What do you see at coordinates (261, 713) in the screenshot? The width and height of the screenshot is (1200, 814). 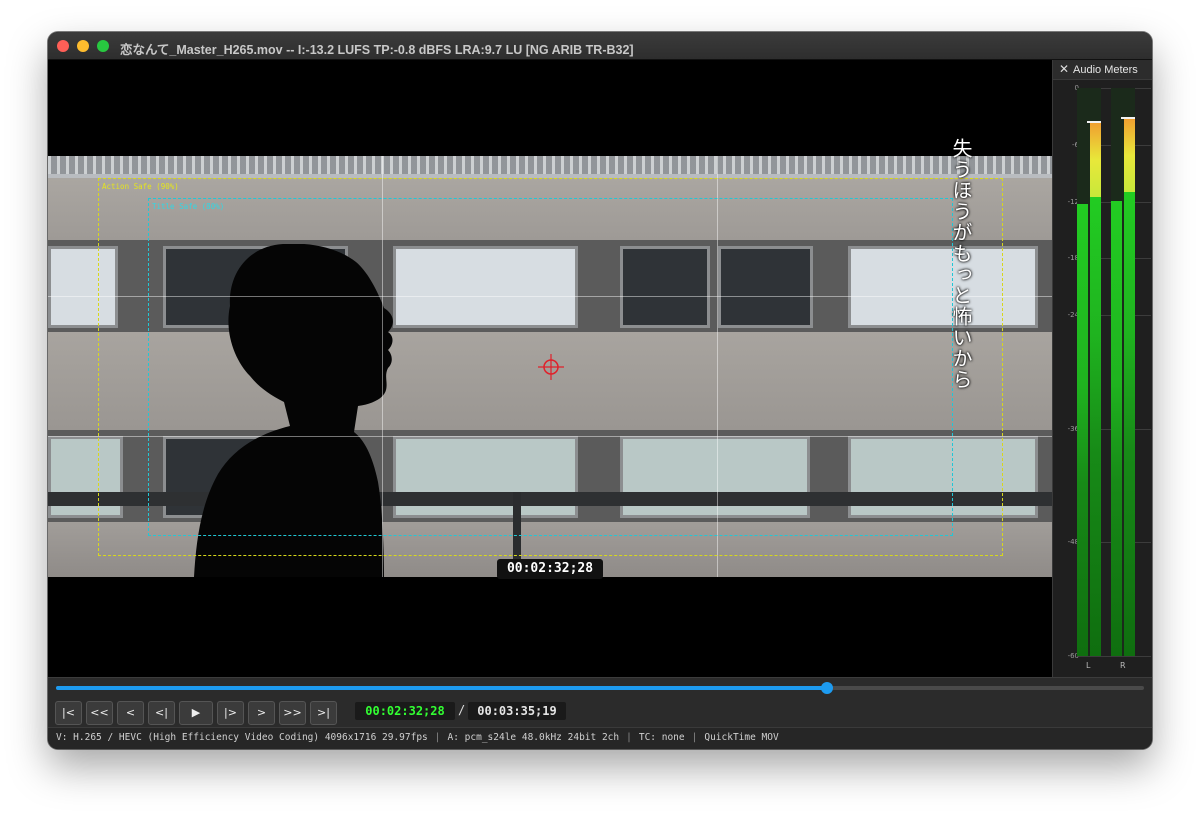 I see `step-forward-button: >` at bounding box center [261, 713].